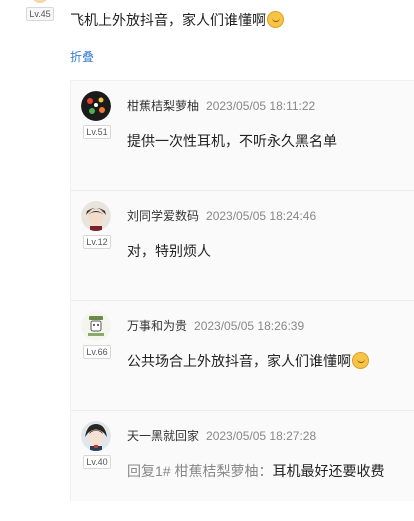  What do you see at coordinates (232, 141) in the screenshot?
I see `reply-content: 提供一次性耳机，不听永久黑名单` at bounding box center [232, 141].